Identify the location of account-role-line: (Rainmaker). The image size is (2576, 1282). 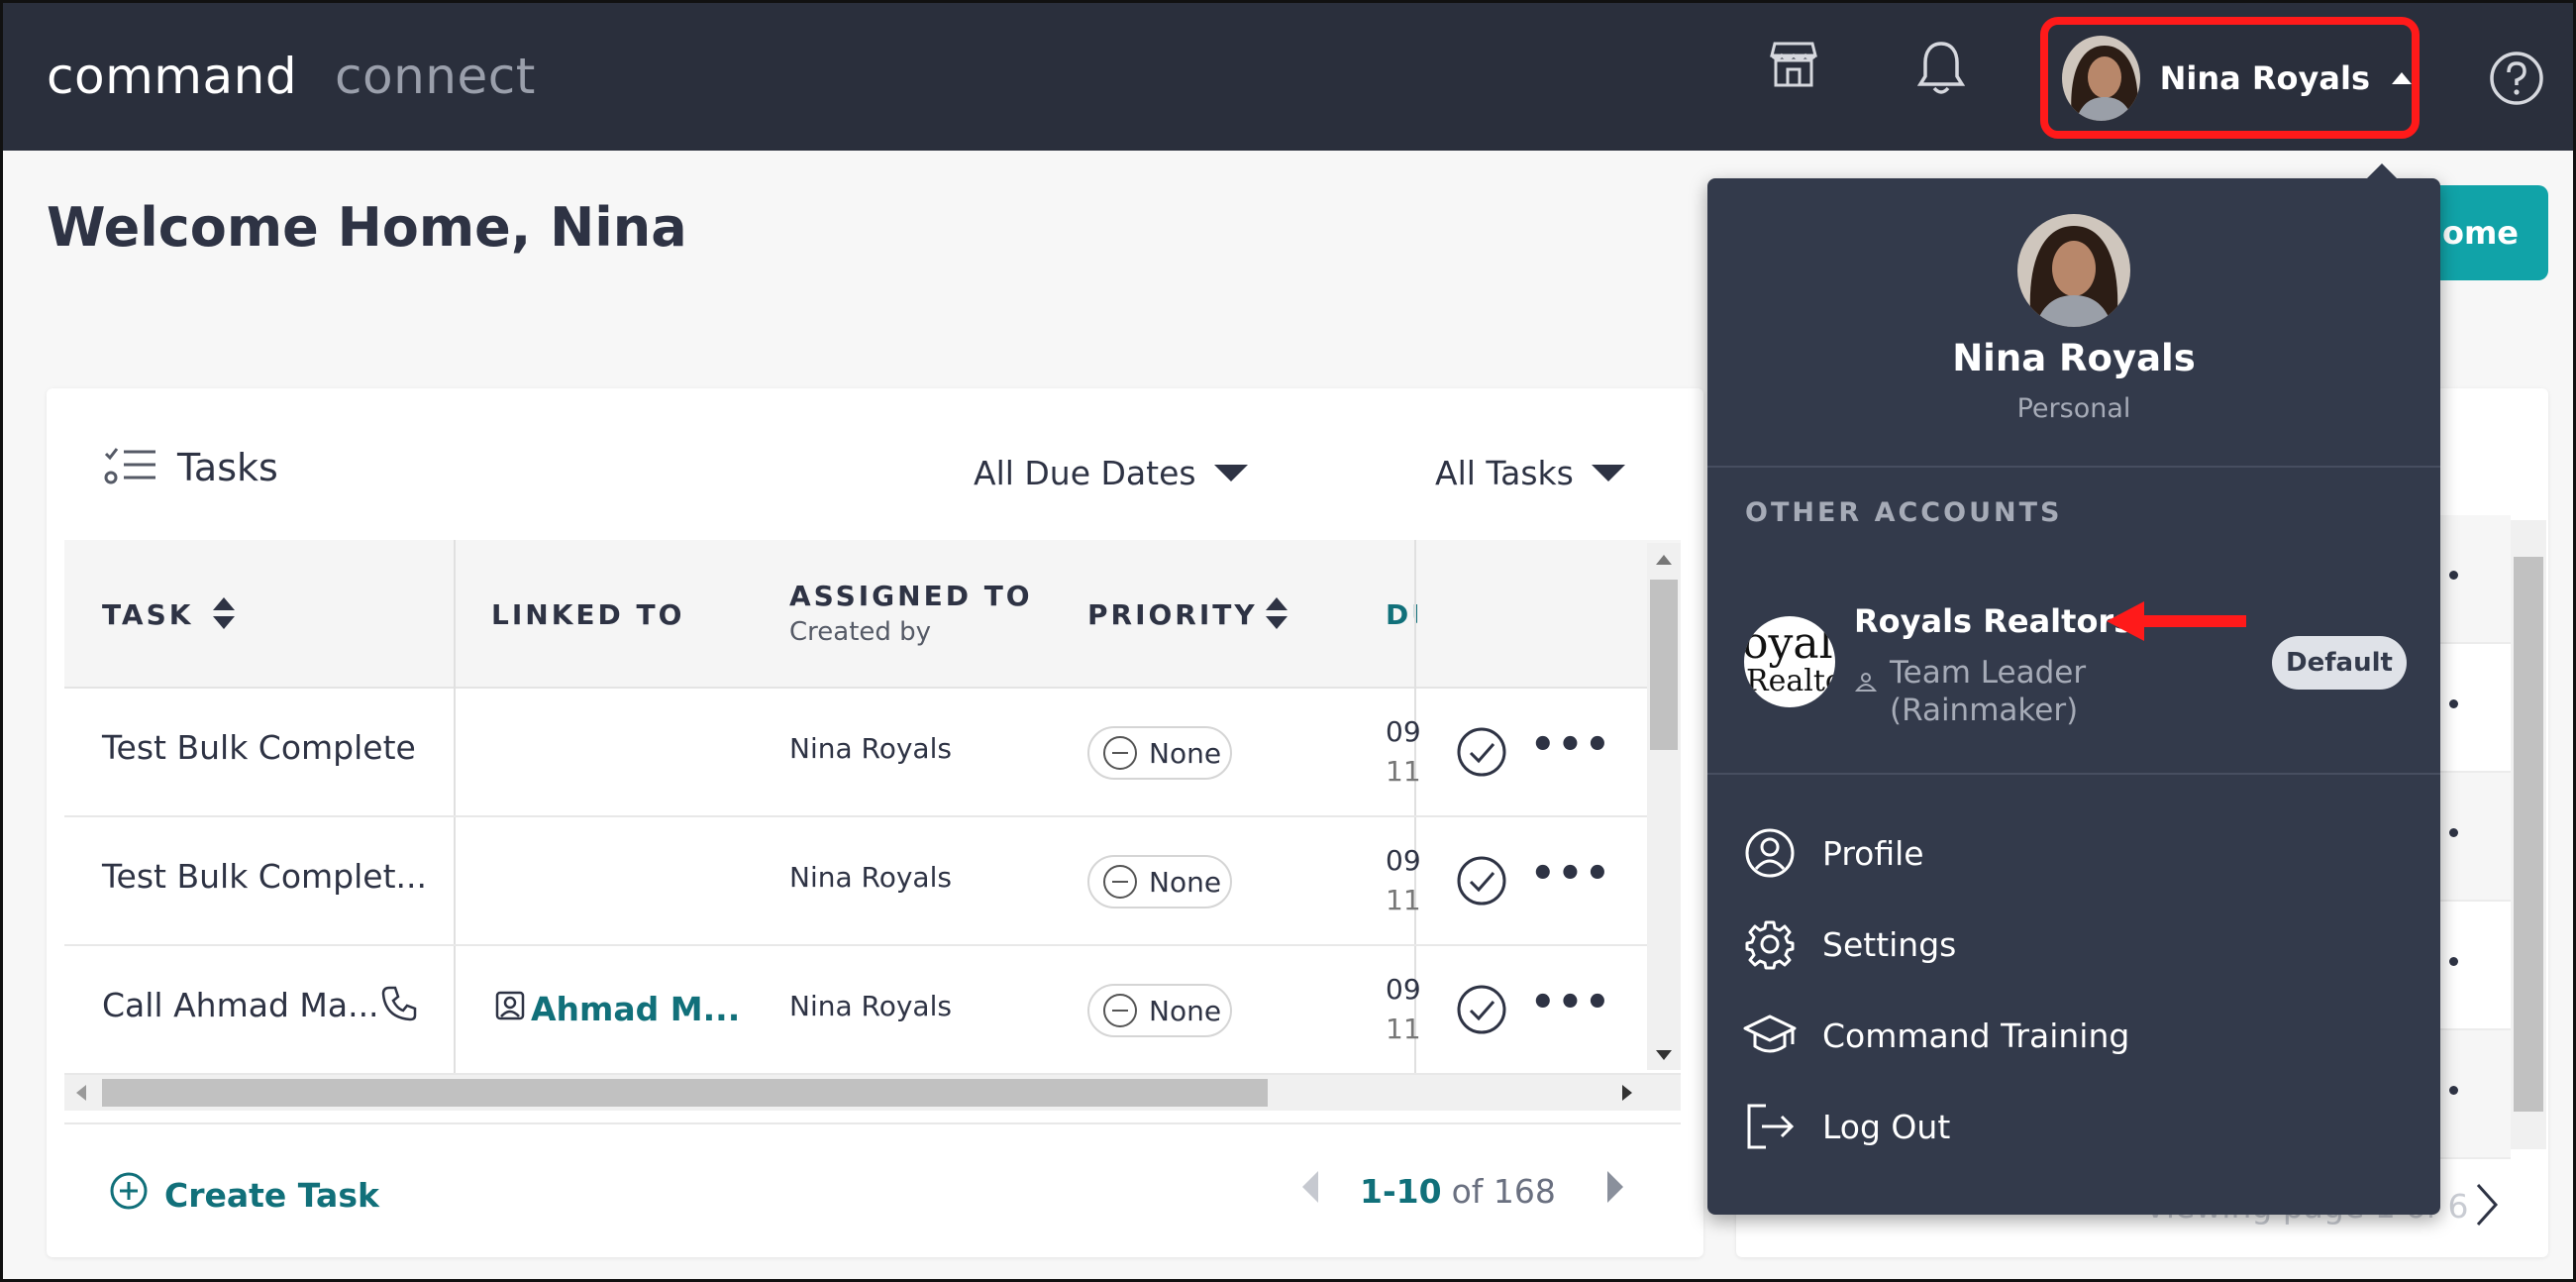
(1984, 710).